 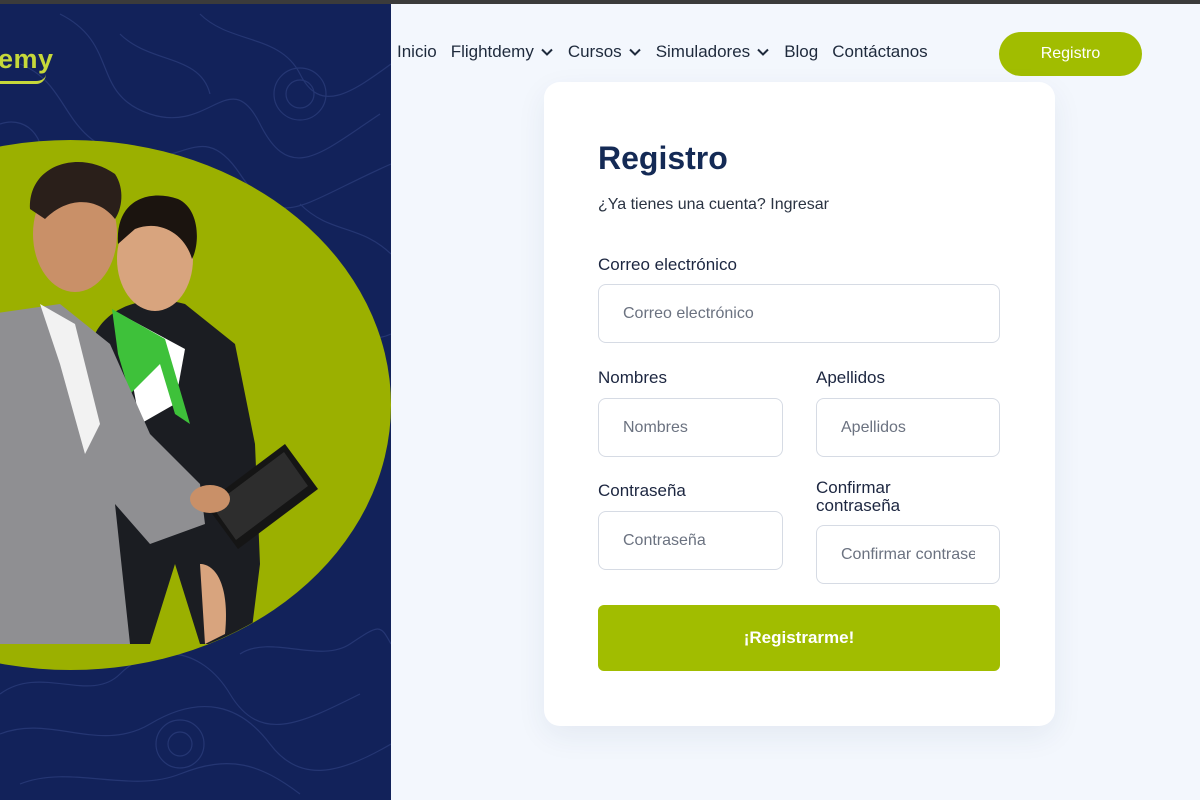 I want to click on last-name-field, so click(x=908, y=427).